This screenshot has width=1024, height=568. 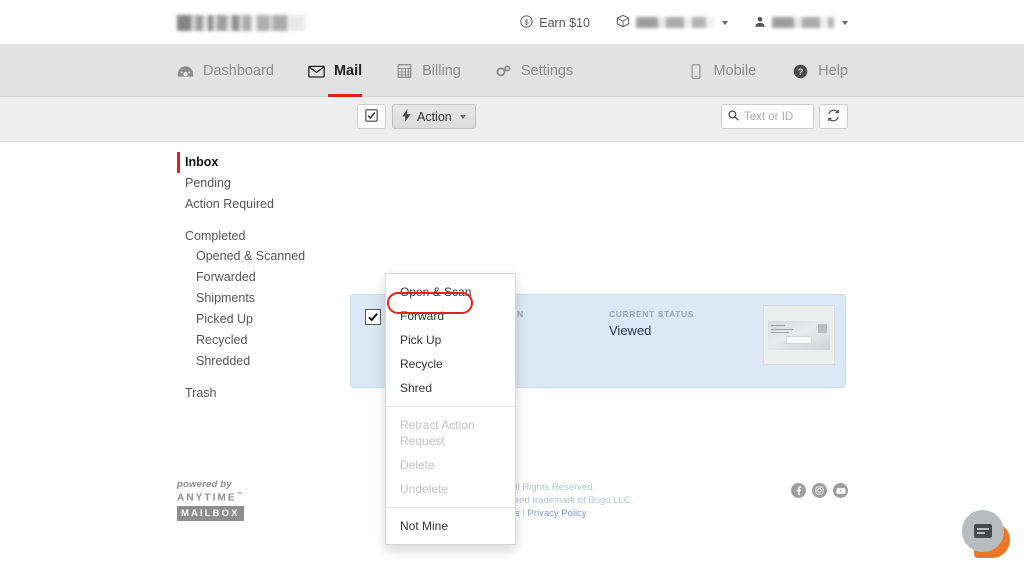 What do you see at coordinates (695, 71) in the screenshot?
I see `mobile-phone-icon` at bounding box center [695, 71].